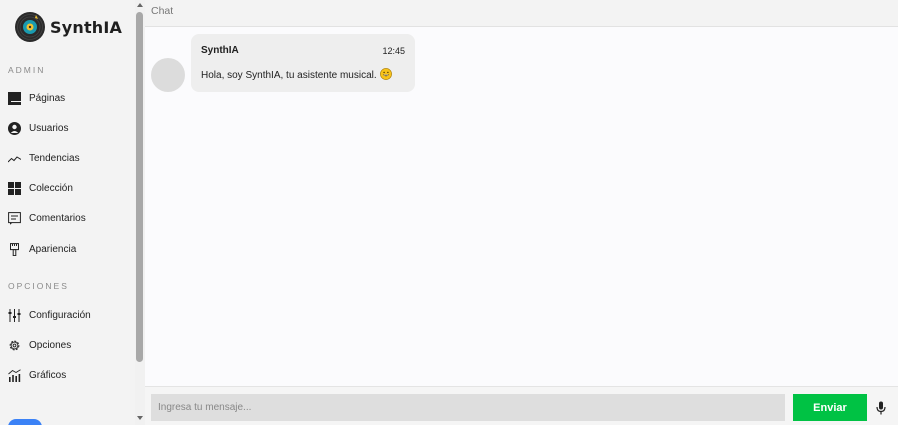  I want to click on message-input, so click(468, 407).